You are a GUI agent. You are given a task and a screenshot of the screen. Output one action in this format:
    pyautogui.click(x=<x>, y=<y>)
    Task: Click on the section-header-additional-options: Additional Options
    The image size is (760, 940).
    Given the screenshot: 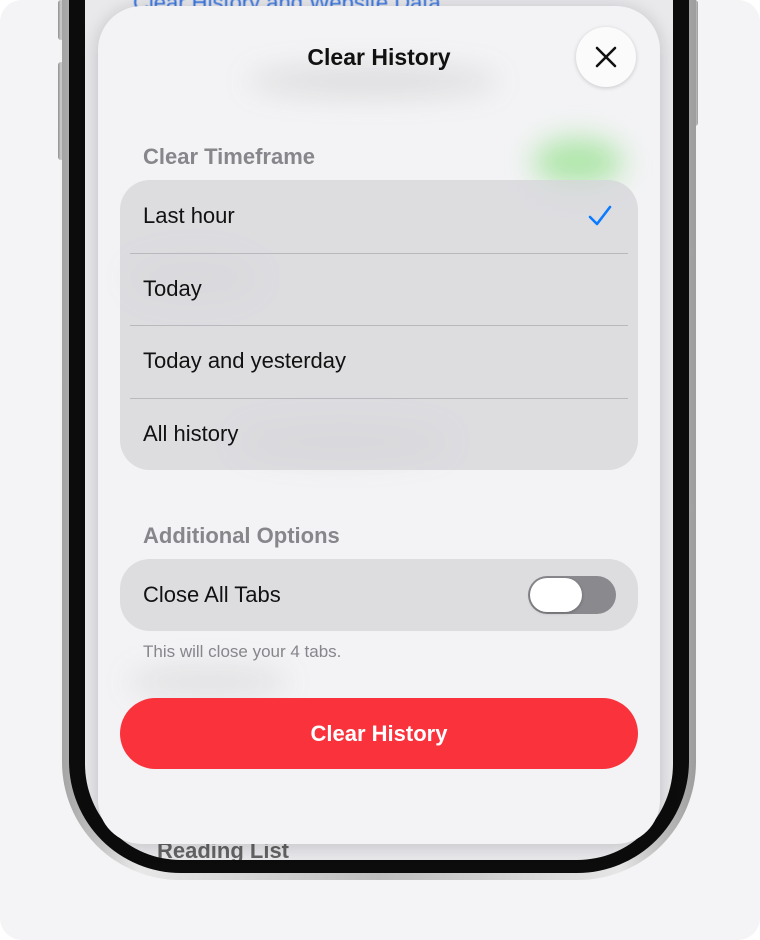 What is the action you would take?
    pyautogui.click(x=241, y=535)
    